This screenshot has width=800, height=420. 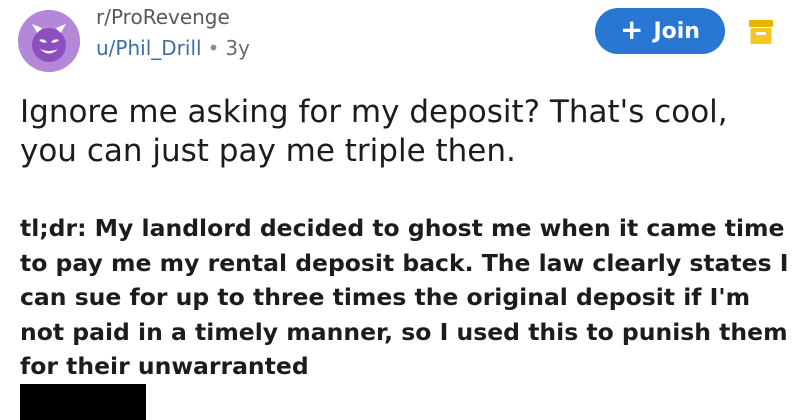 I want to click on devil-face-icon, so click(x=49, y=41).